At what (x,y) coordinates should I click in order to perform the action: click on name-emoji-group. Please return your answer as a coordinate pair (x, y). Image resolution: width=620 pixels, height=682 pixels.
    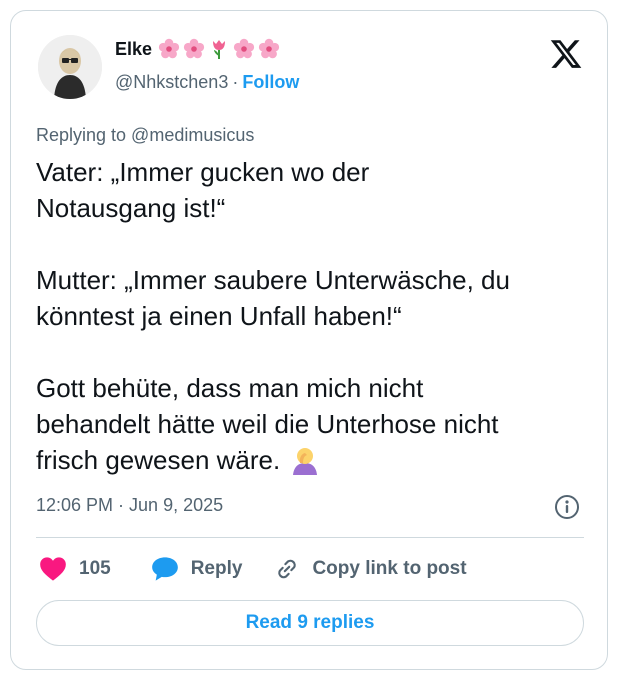
    Looking at the image, I should click on (219, 49).